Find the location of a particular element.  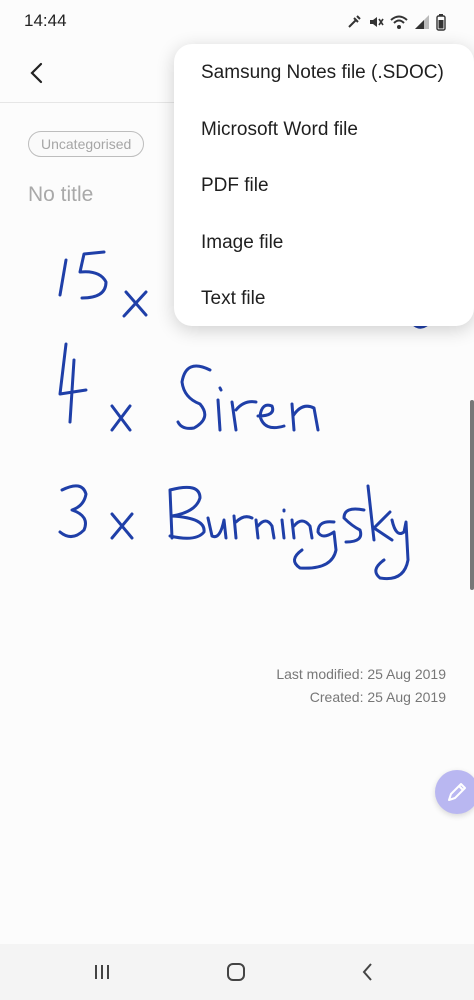

edit-button is located at coordinates (454, 792).